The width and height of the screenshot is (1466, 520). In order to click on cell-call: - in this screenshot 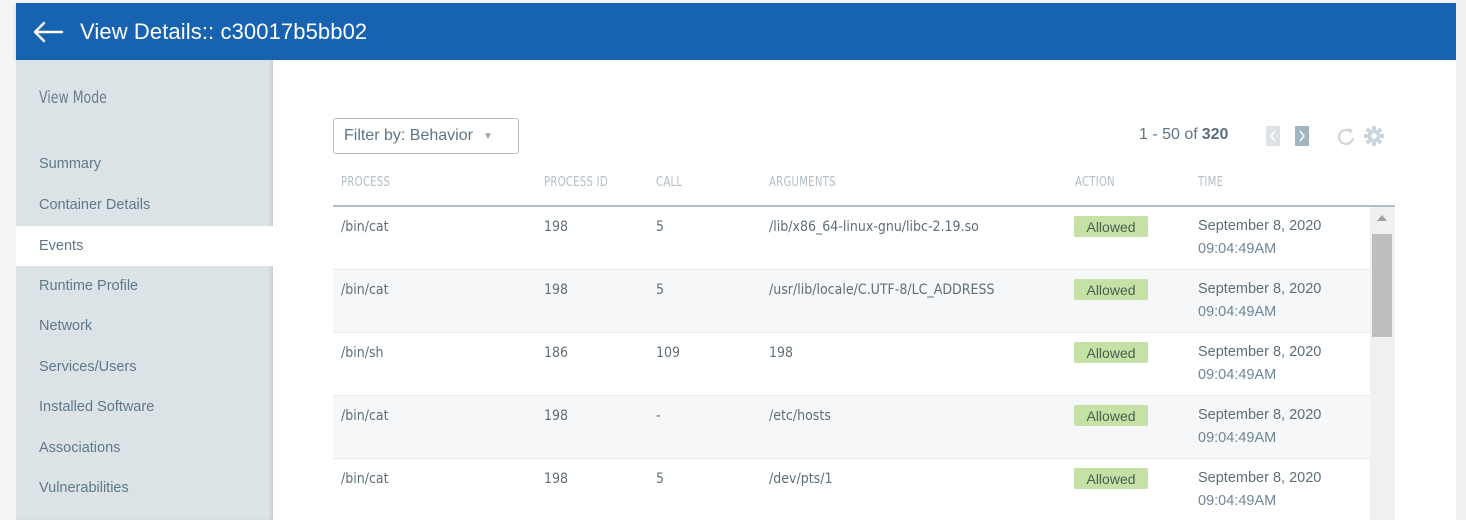, I will do `click(658, 416)`.